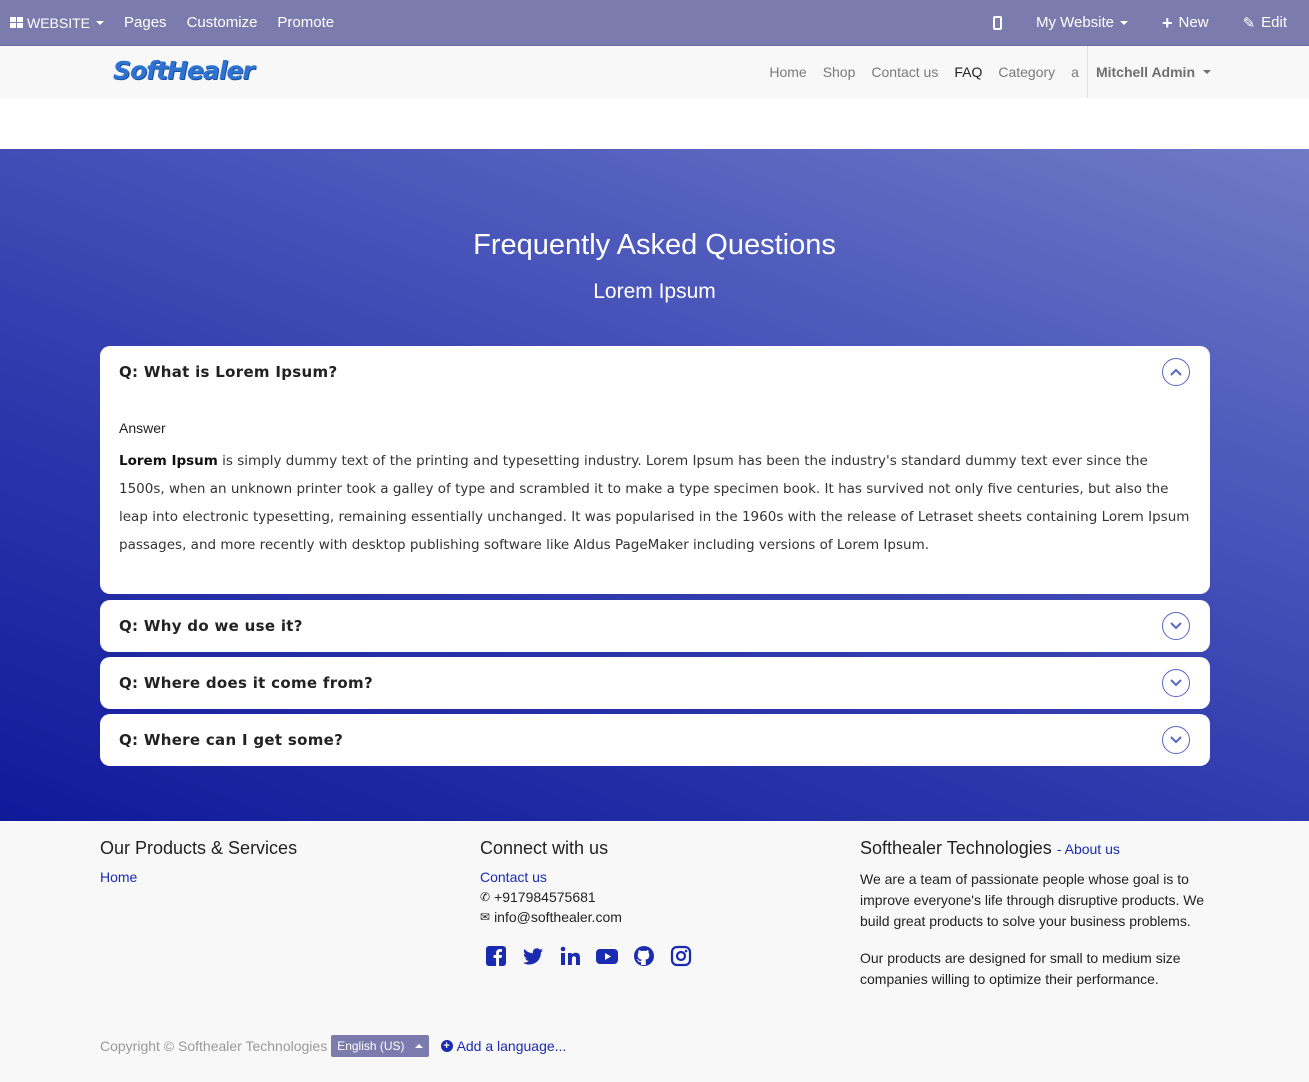 The image size is (1309, 1082). What do you see at coordinates (586, 877) in the screenshot?
I see `footer-contact-link: Contact us` at bounding box center [586, 877].